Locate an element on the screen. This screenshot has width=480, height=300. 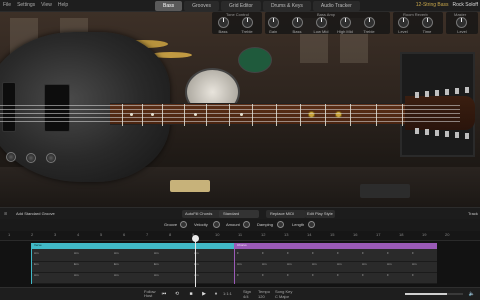
low-mid-knob is located at coordinates (321, 22).